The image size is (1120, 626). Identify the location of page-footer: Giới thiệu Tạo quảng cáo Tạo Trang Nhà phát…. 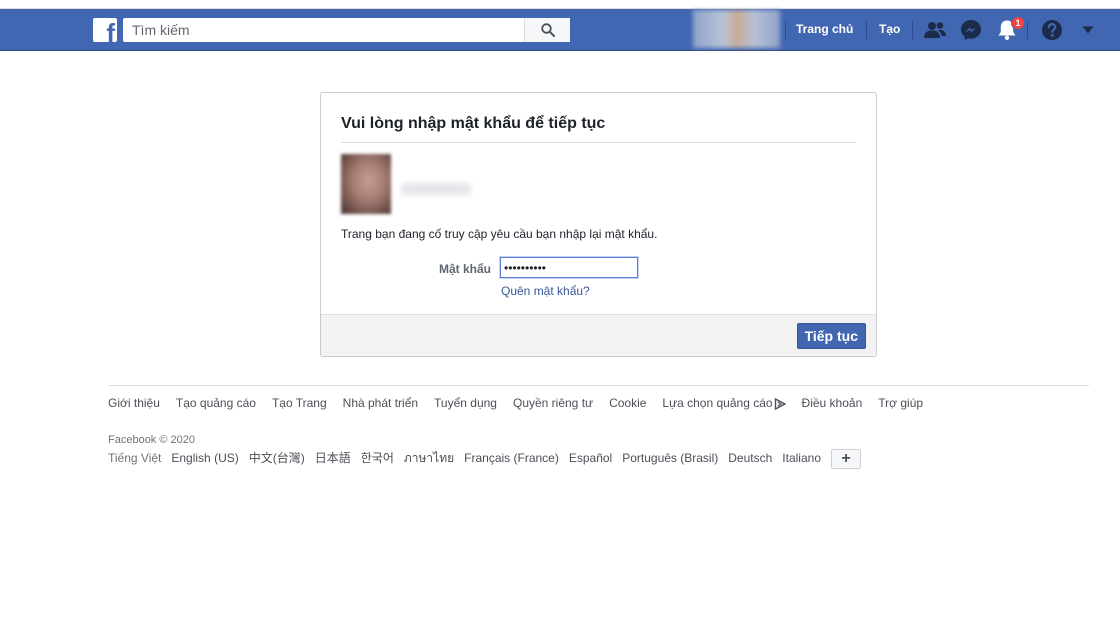
(598, 427).